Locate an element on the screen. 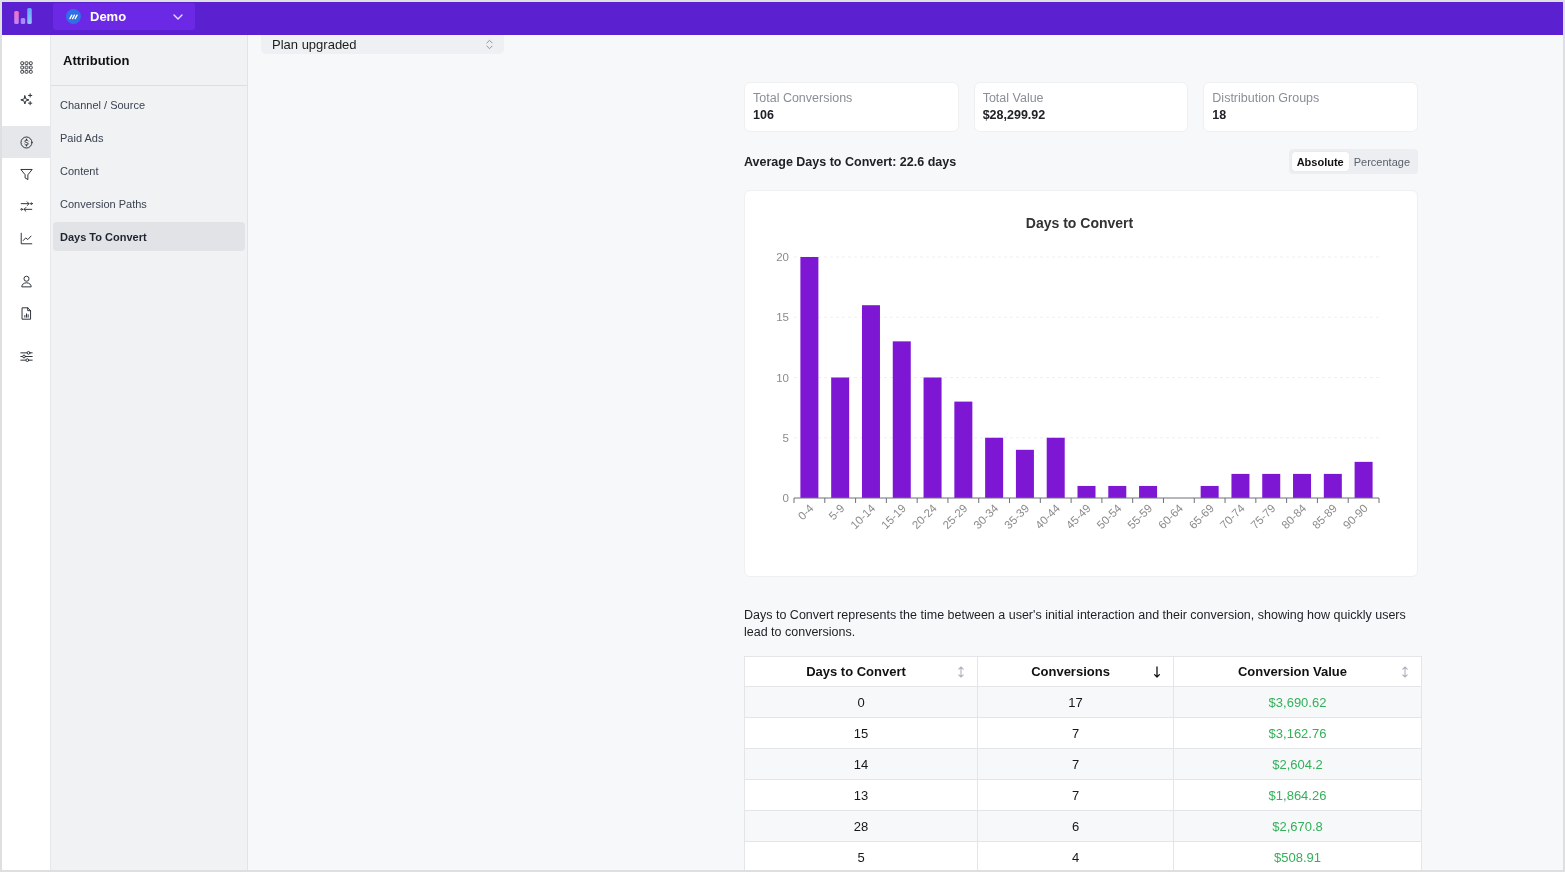 Image resolution: width=1565 pixels, height=872 pixels. funnel-icon is located at coordinates (26, 174).